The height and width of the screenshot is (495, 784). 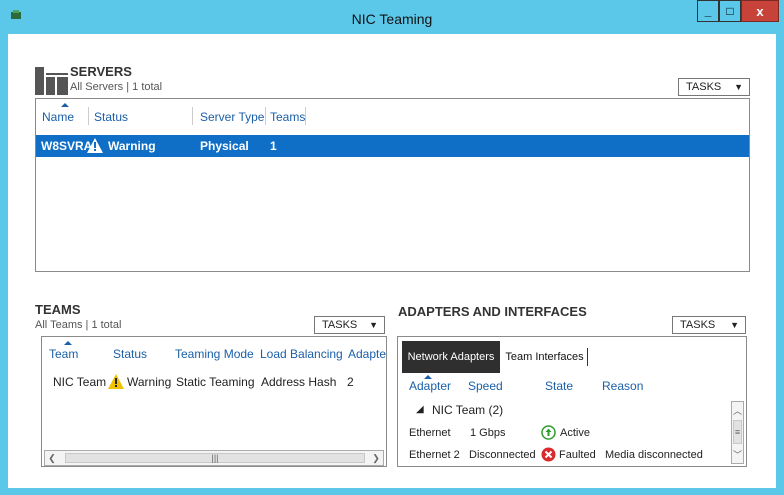 What do you see at coordinates (577, 455) in the screenshot?
I see `adapter-state: Faulted` at bounding box center [577, 455].